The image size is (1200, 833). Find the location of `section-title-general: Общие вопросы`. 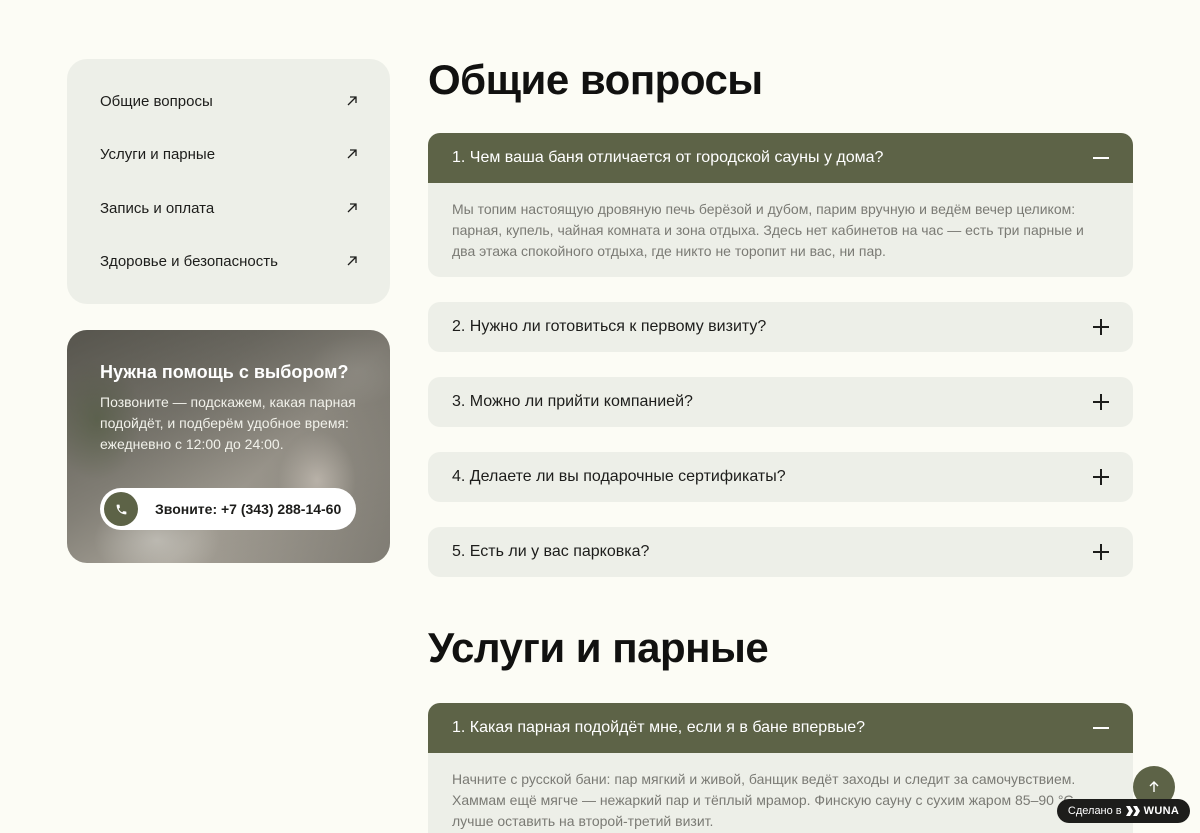

section-title-general: Общие вопросы is located at coordinates (595, 79).